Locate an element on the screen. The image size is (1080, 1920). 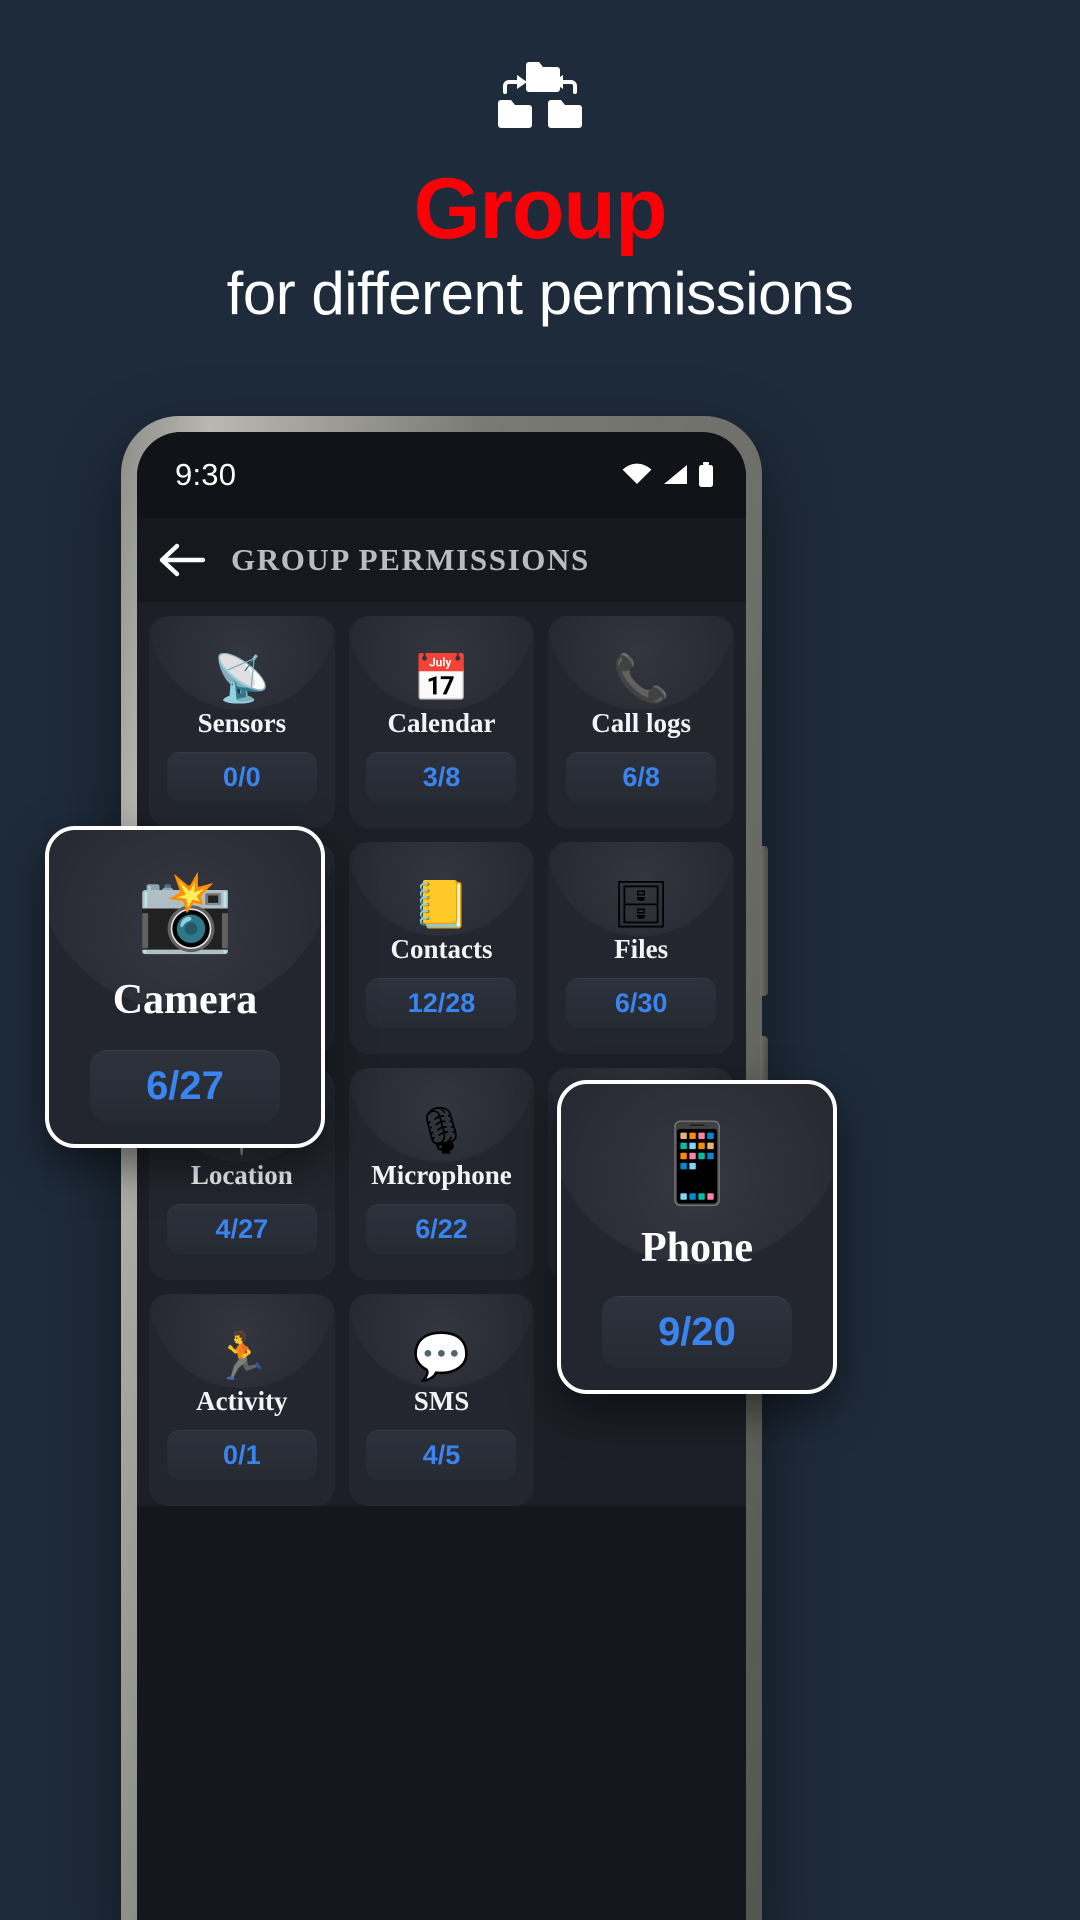
tile-label: Microphone is located at coordinates (441, 1175).